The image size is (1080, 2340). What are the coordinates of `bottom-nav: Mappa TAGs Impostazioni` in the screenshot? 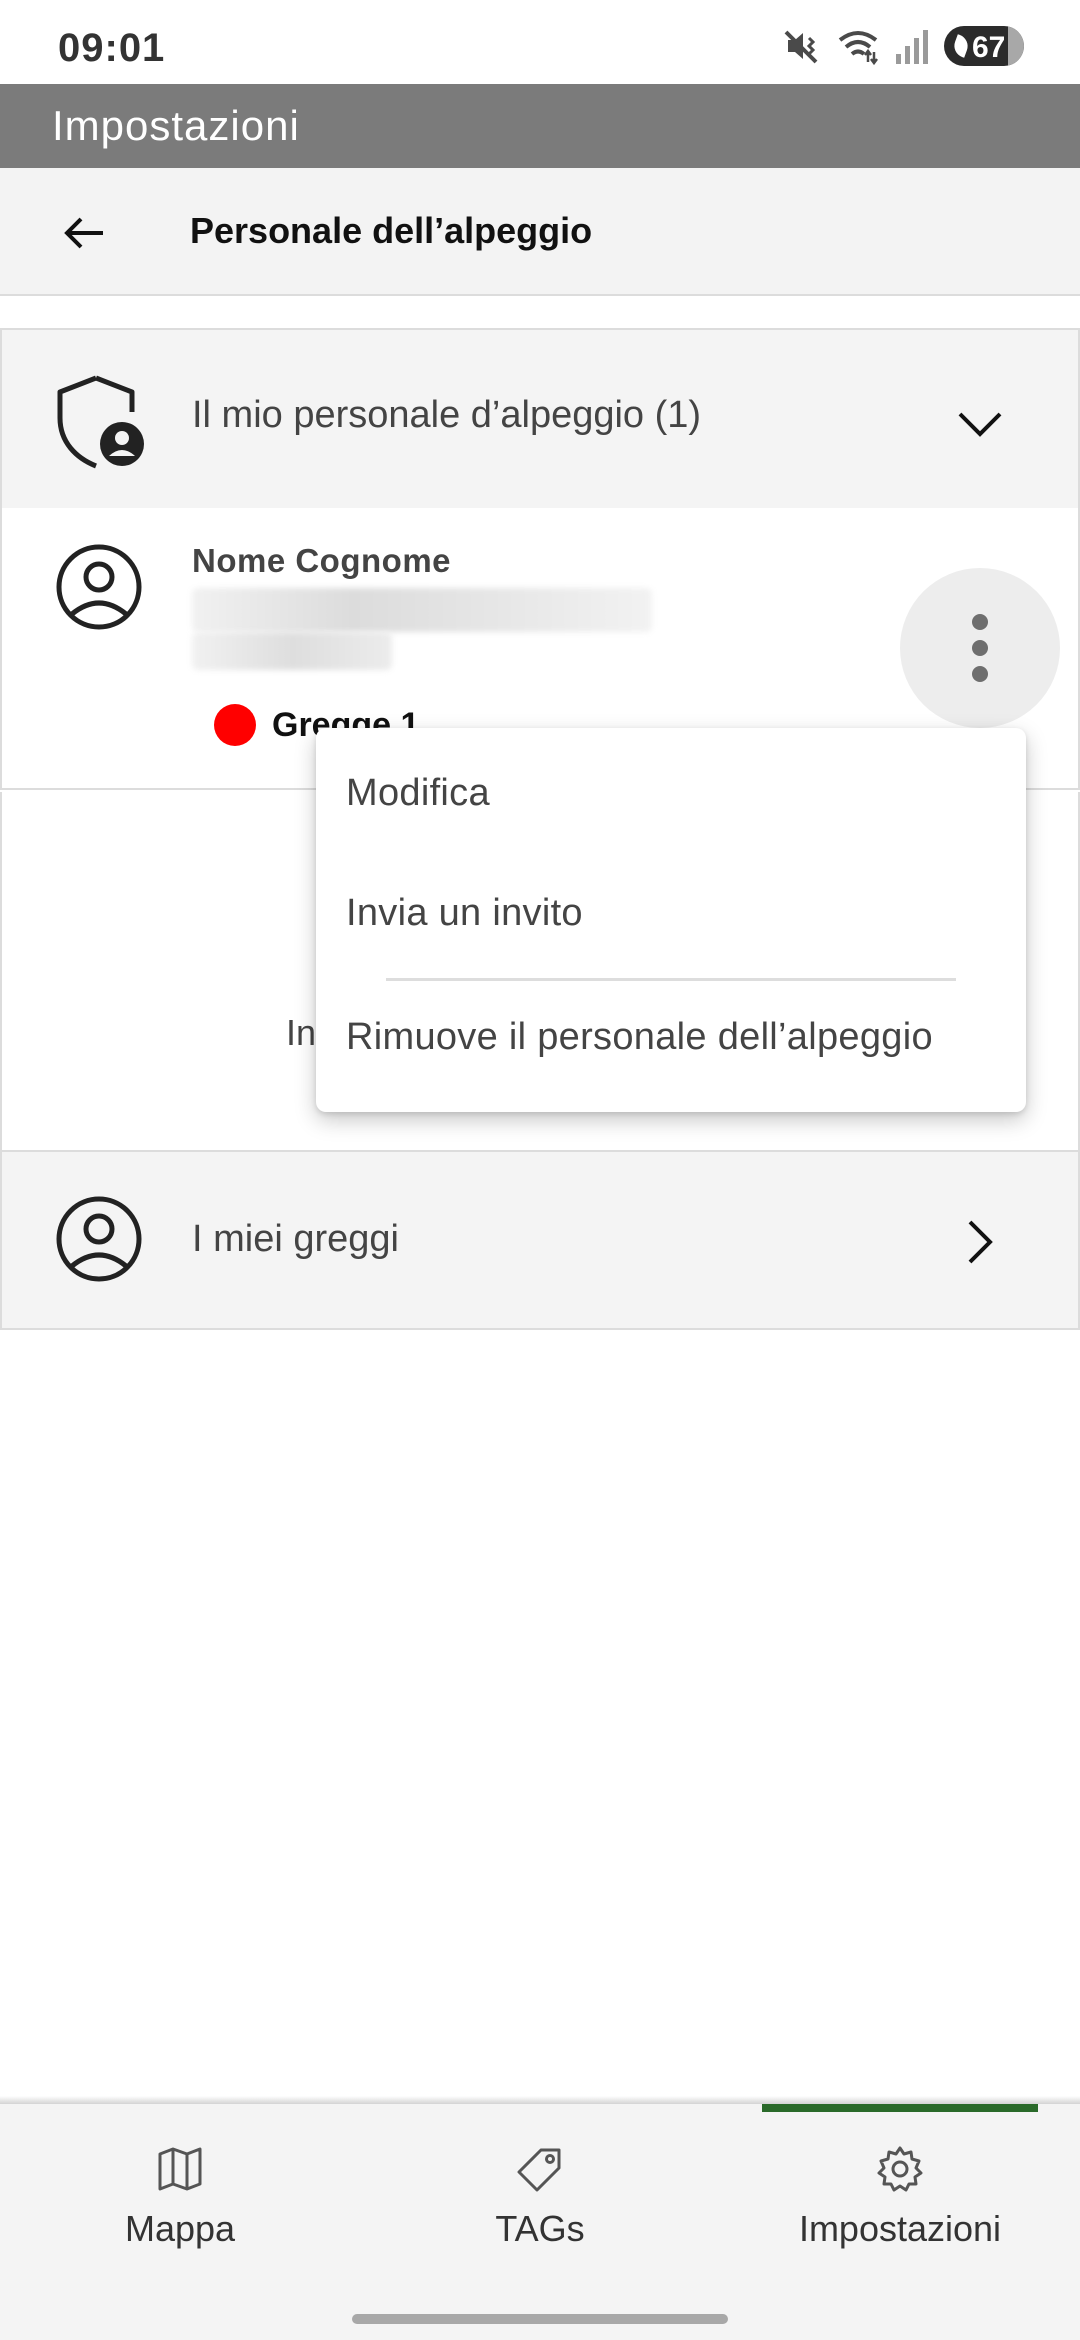 It's located at (540, 2222).